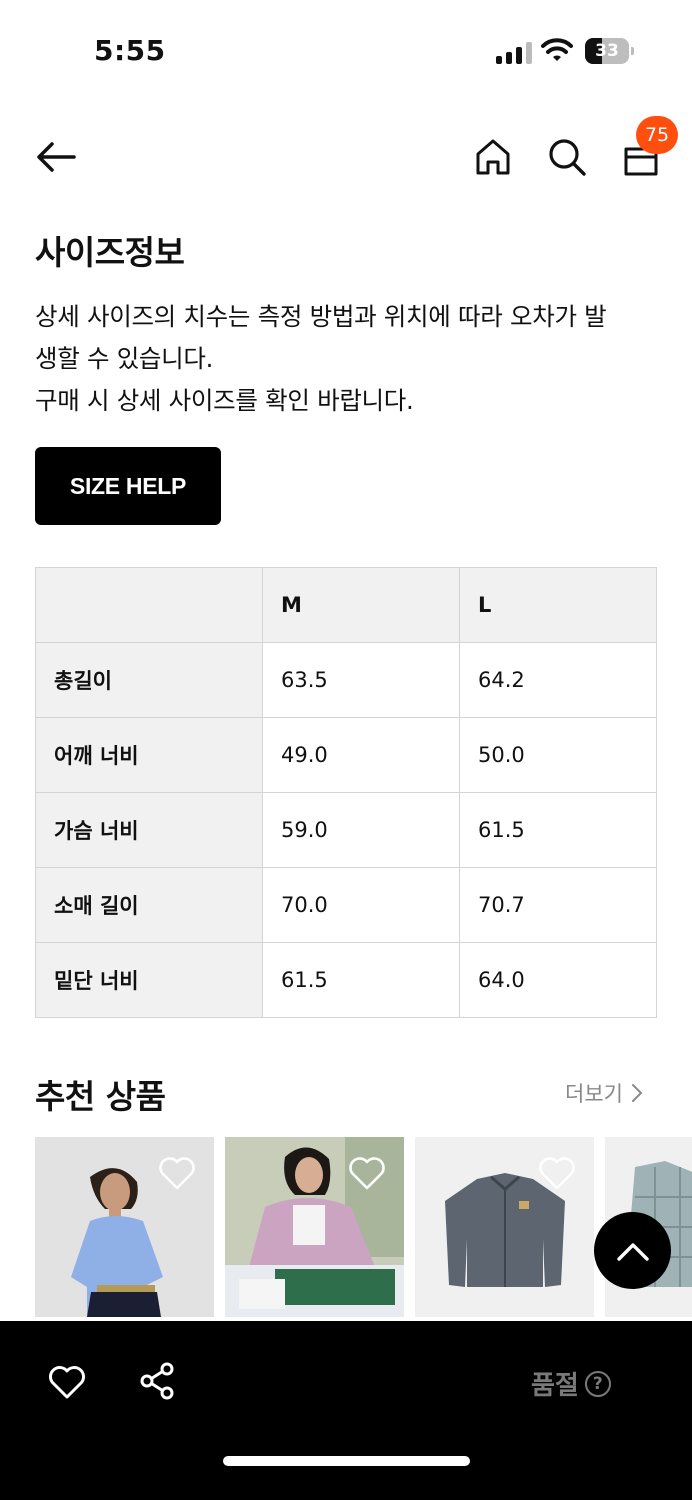  I want to click on help-circle-icon: ?, so click(597, 1383).